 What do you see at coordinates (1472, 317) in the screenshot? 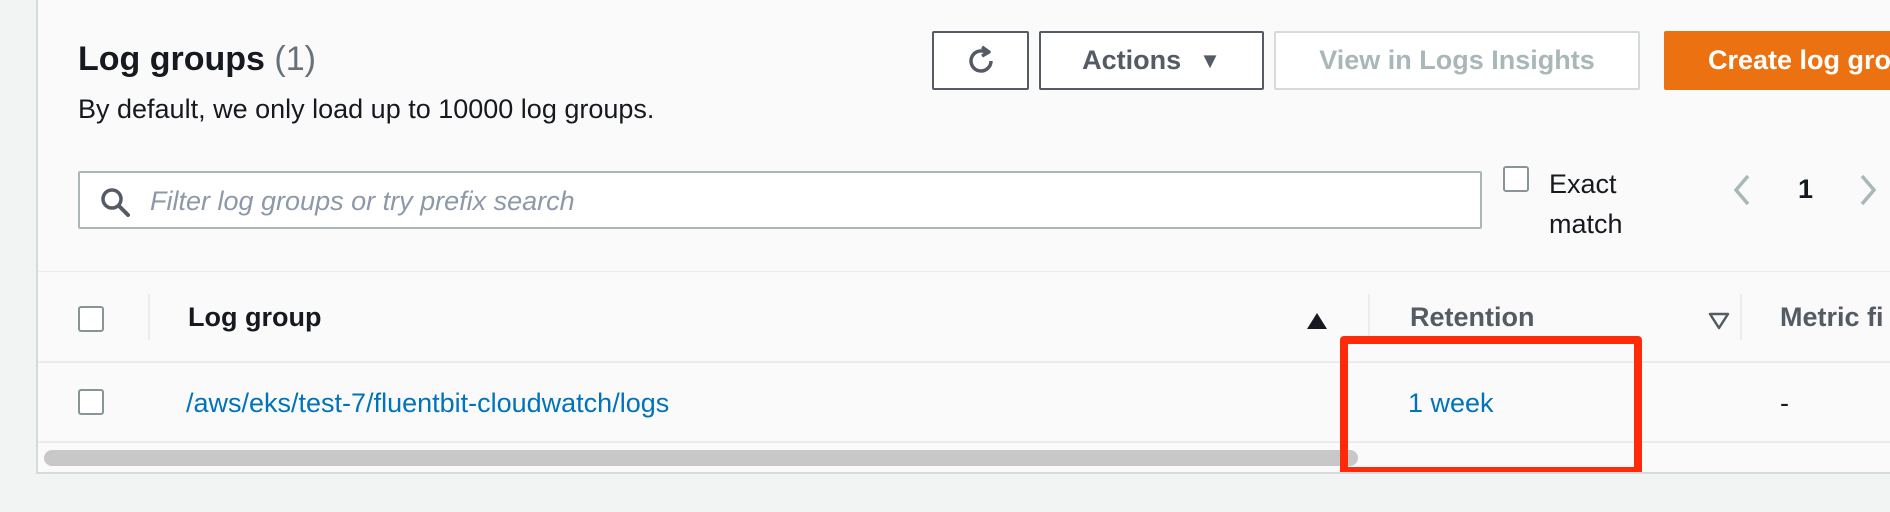
I see `column-header-retention: Retention` at bounding box center [1472, 317].